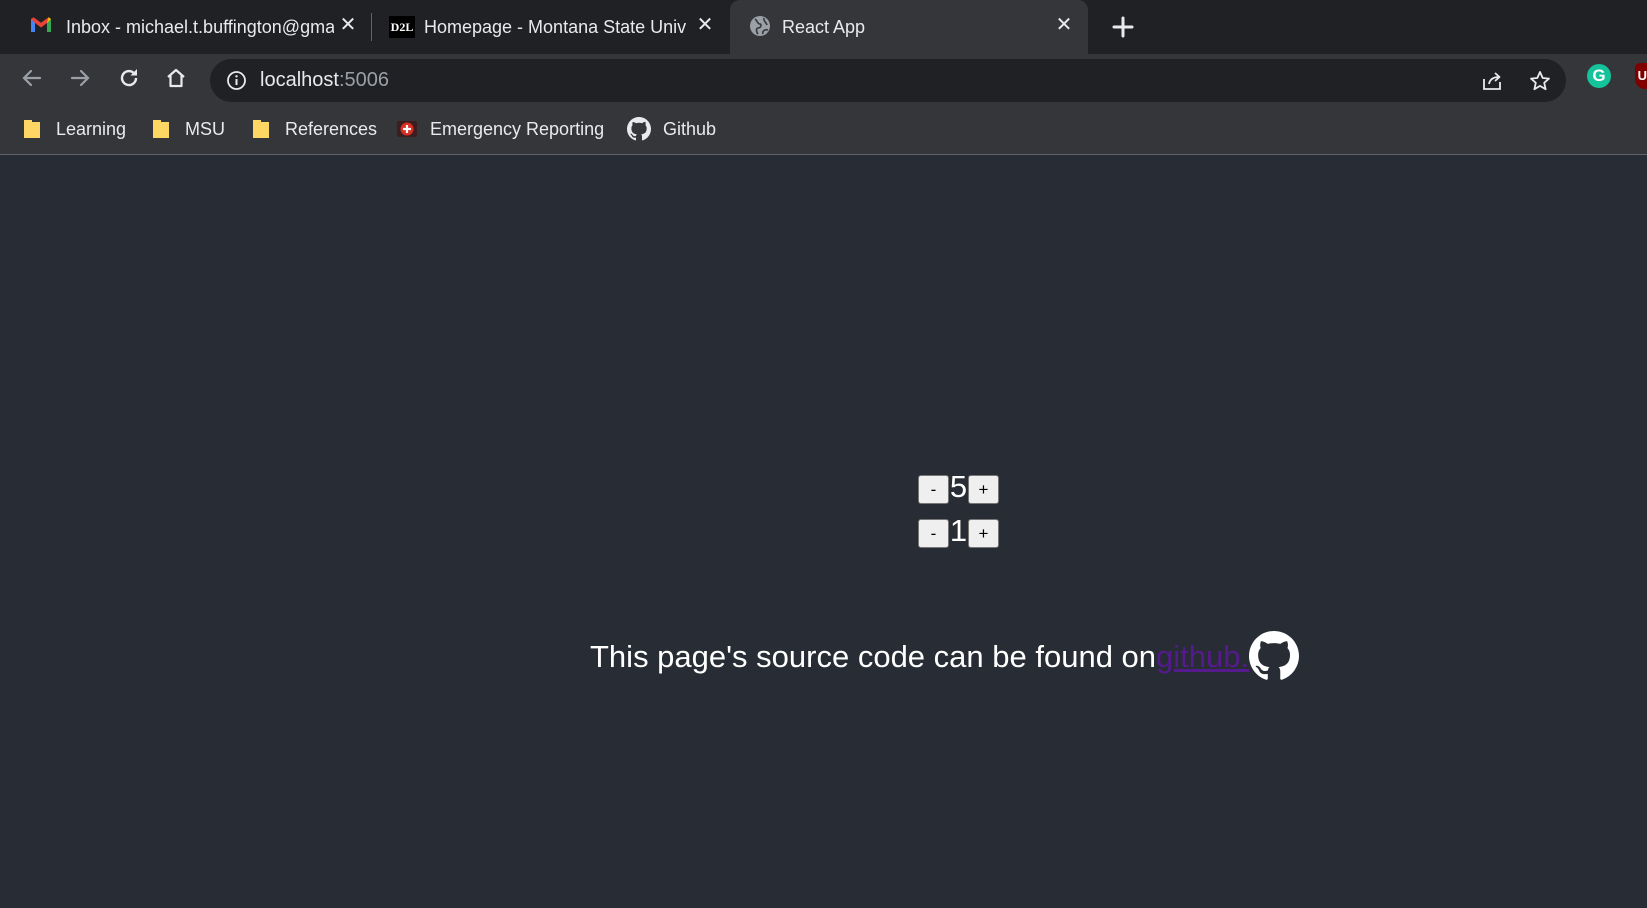 The height and width of the screenshot is (908, 1647). I want to click on bookmark-star-button, so click(1540, 81).